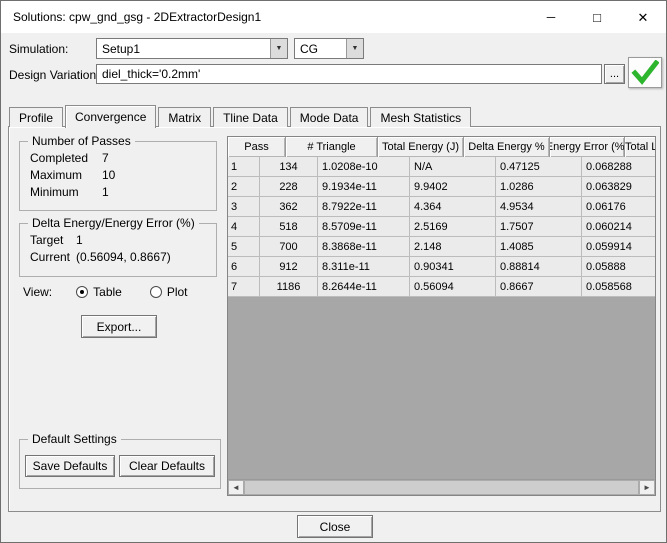  Describe the element at coordinates (289, 187) in the screenshot. I see `cell-triangles: 228` at that location.